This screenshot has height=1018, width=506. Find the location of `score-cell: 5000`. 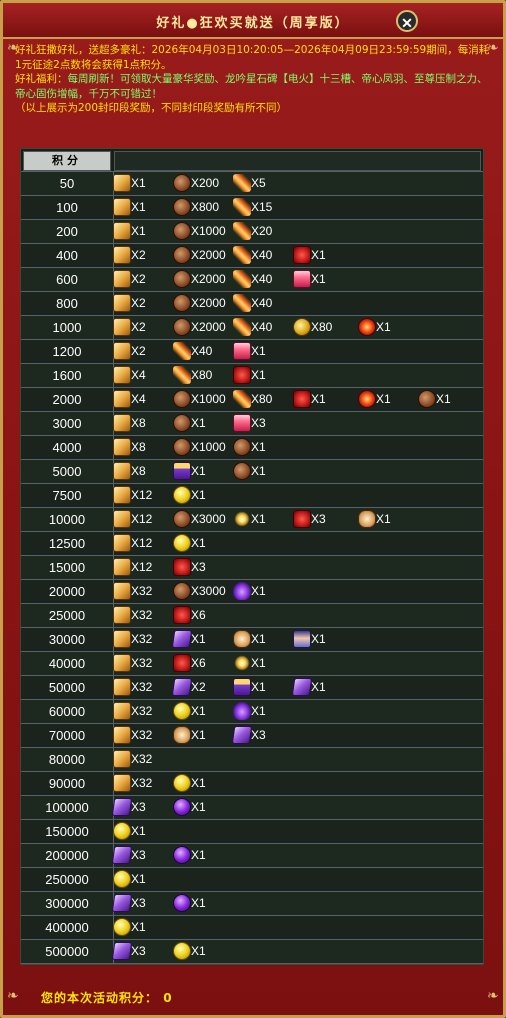

score-cell: 5000 is located at coordinates (67, 471).